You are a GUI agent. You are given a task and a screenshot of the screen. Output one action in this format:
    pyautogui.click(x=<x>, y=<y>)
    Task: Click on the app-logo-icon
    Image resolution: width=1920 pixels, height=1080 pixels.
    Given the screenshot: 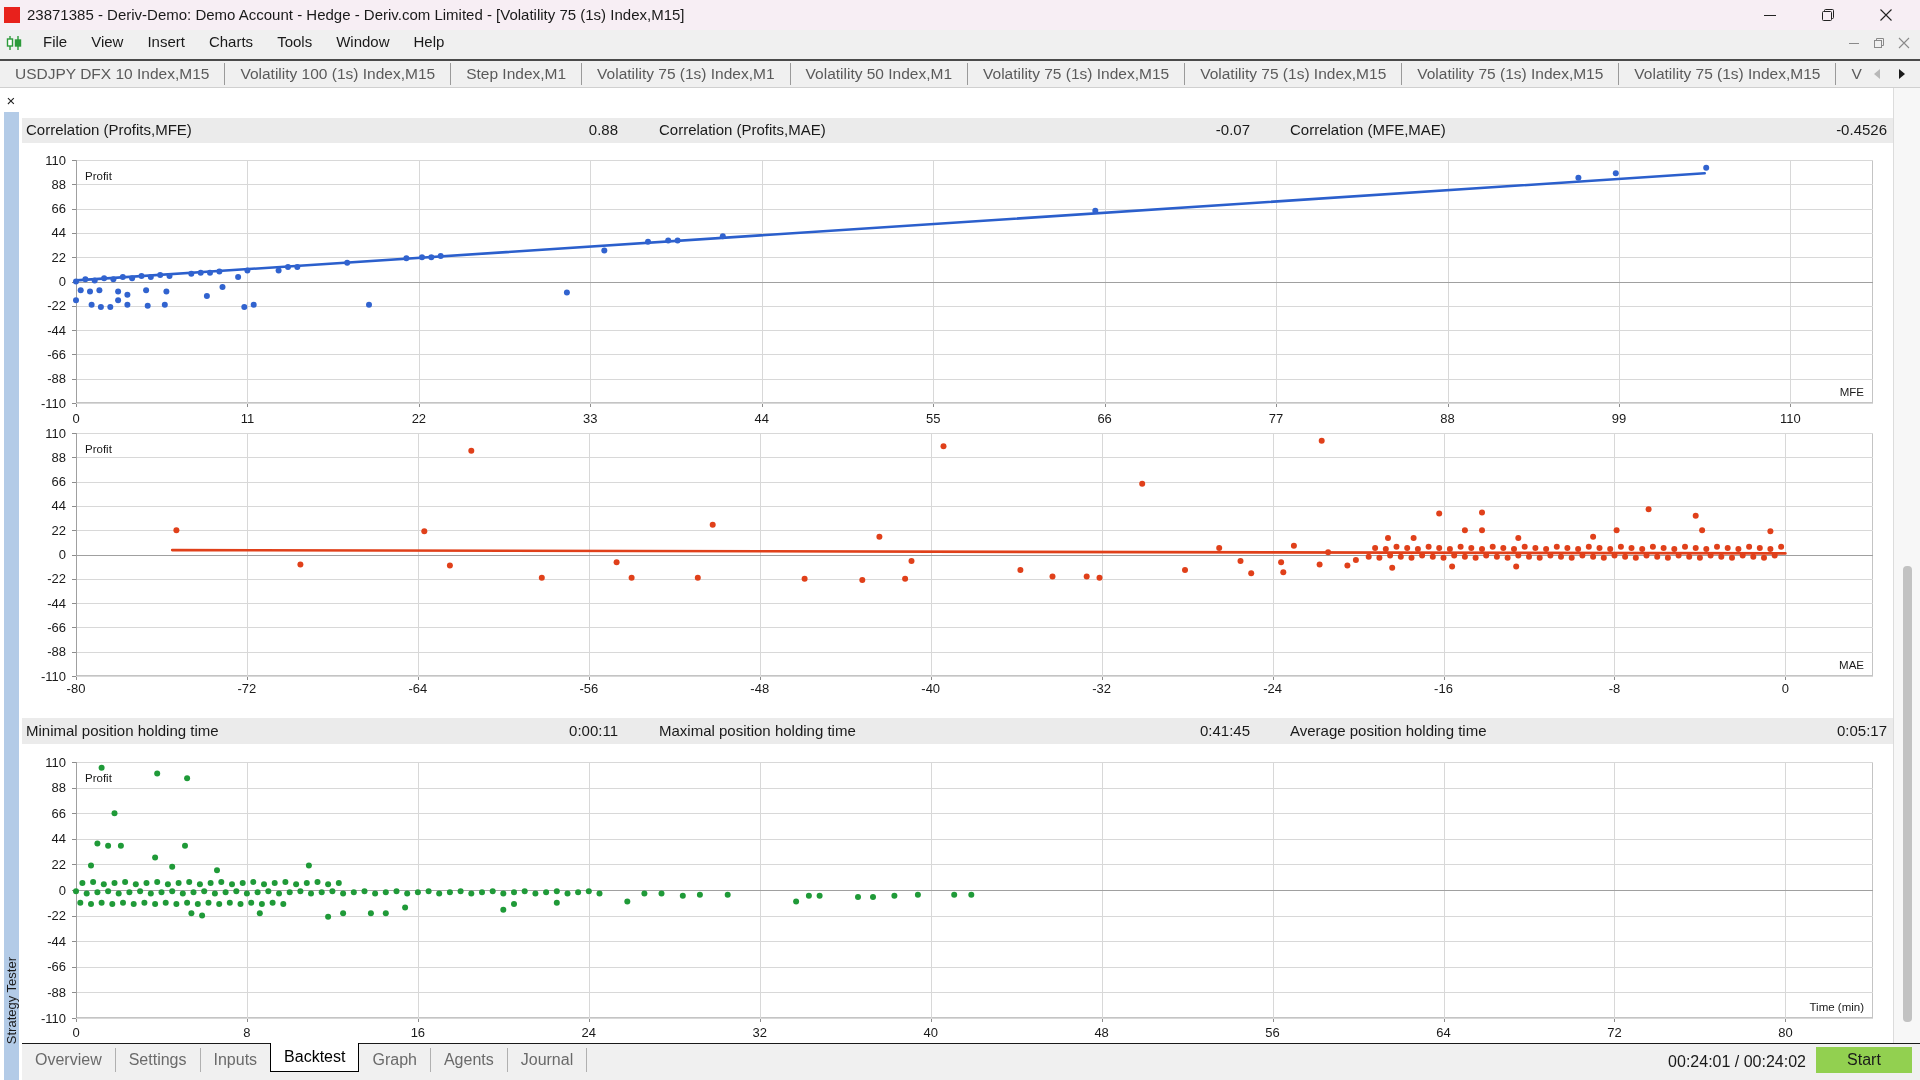 What is the action you would take?
    pyautogui.click(x=12, y=15)
    